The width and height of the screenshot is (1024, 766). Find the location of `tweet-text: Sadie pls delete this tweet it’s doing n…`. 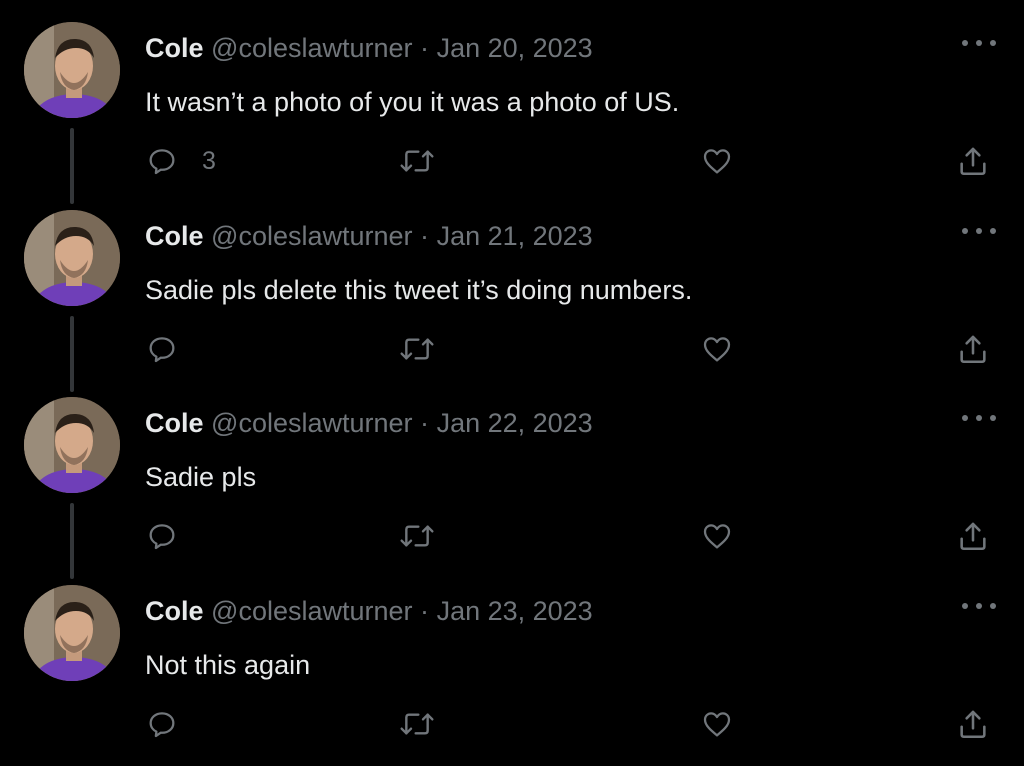

tweet-text: Sadie pls delete this tweet it’s doing n… is located at coordinates (419, 290).